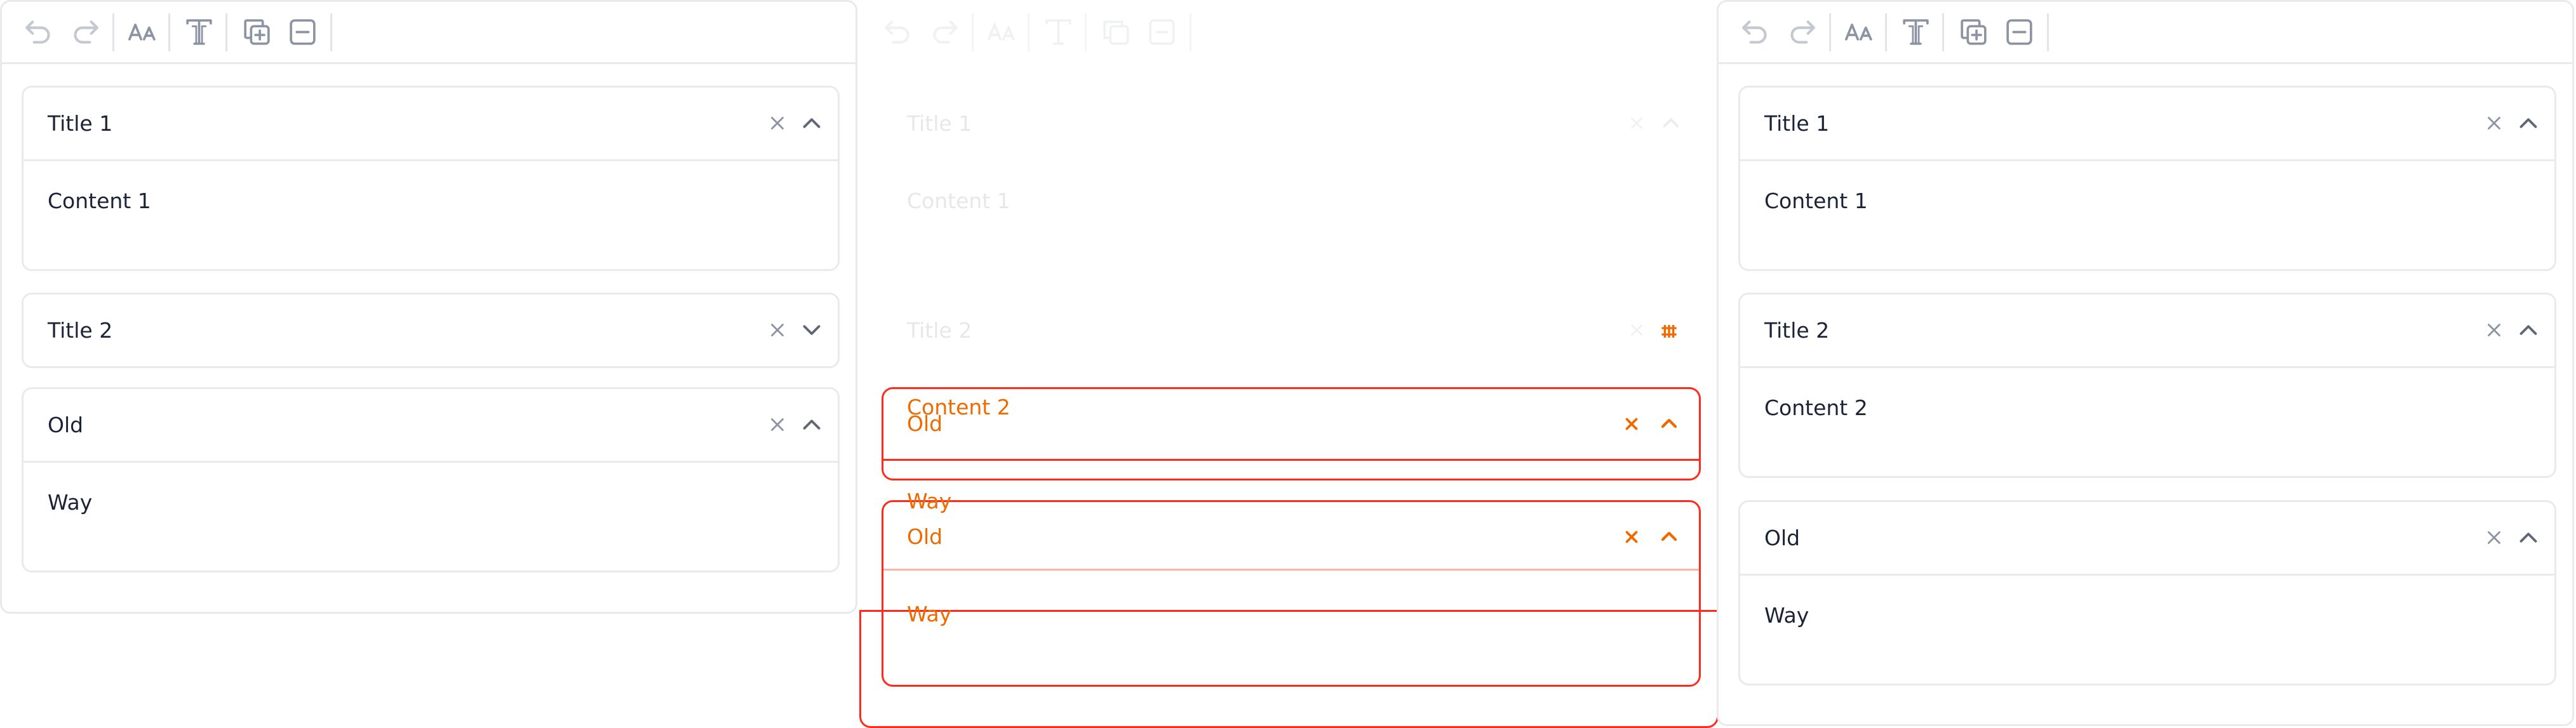  Describe the element at coordinates (2147, 421) in the screenshot. I see `accordion-body: Content 2` at that location.